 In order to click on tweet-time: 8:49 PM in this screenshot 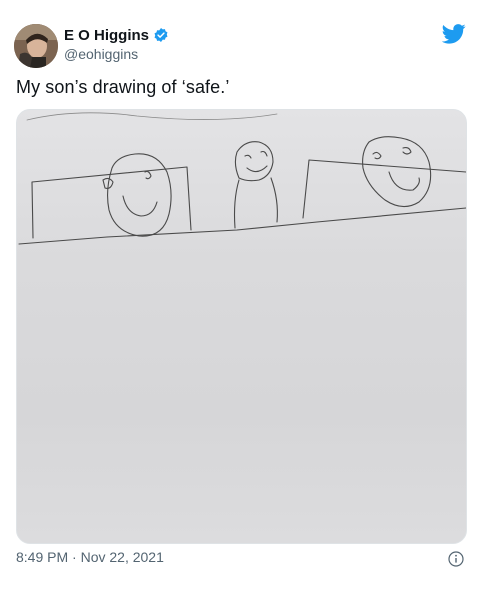, I will do `click(42, 557)`.